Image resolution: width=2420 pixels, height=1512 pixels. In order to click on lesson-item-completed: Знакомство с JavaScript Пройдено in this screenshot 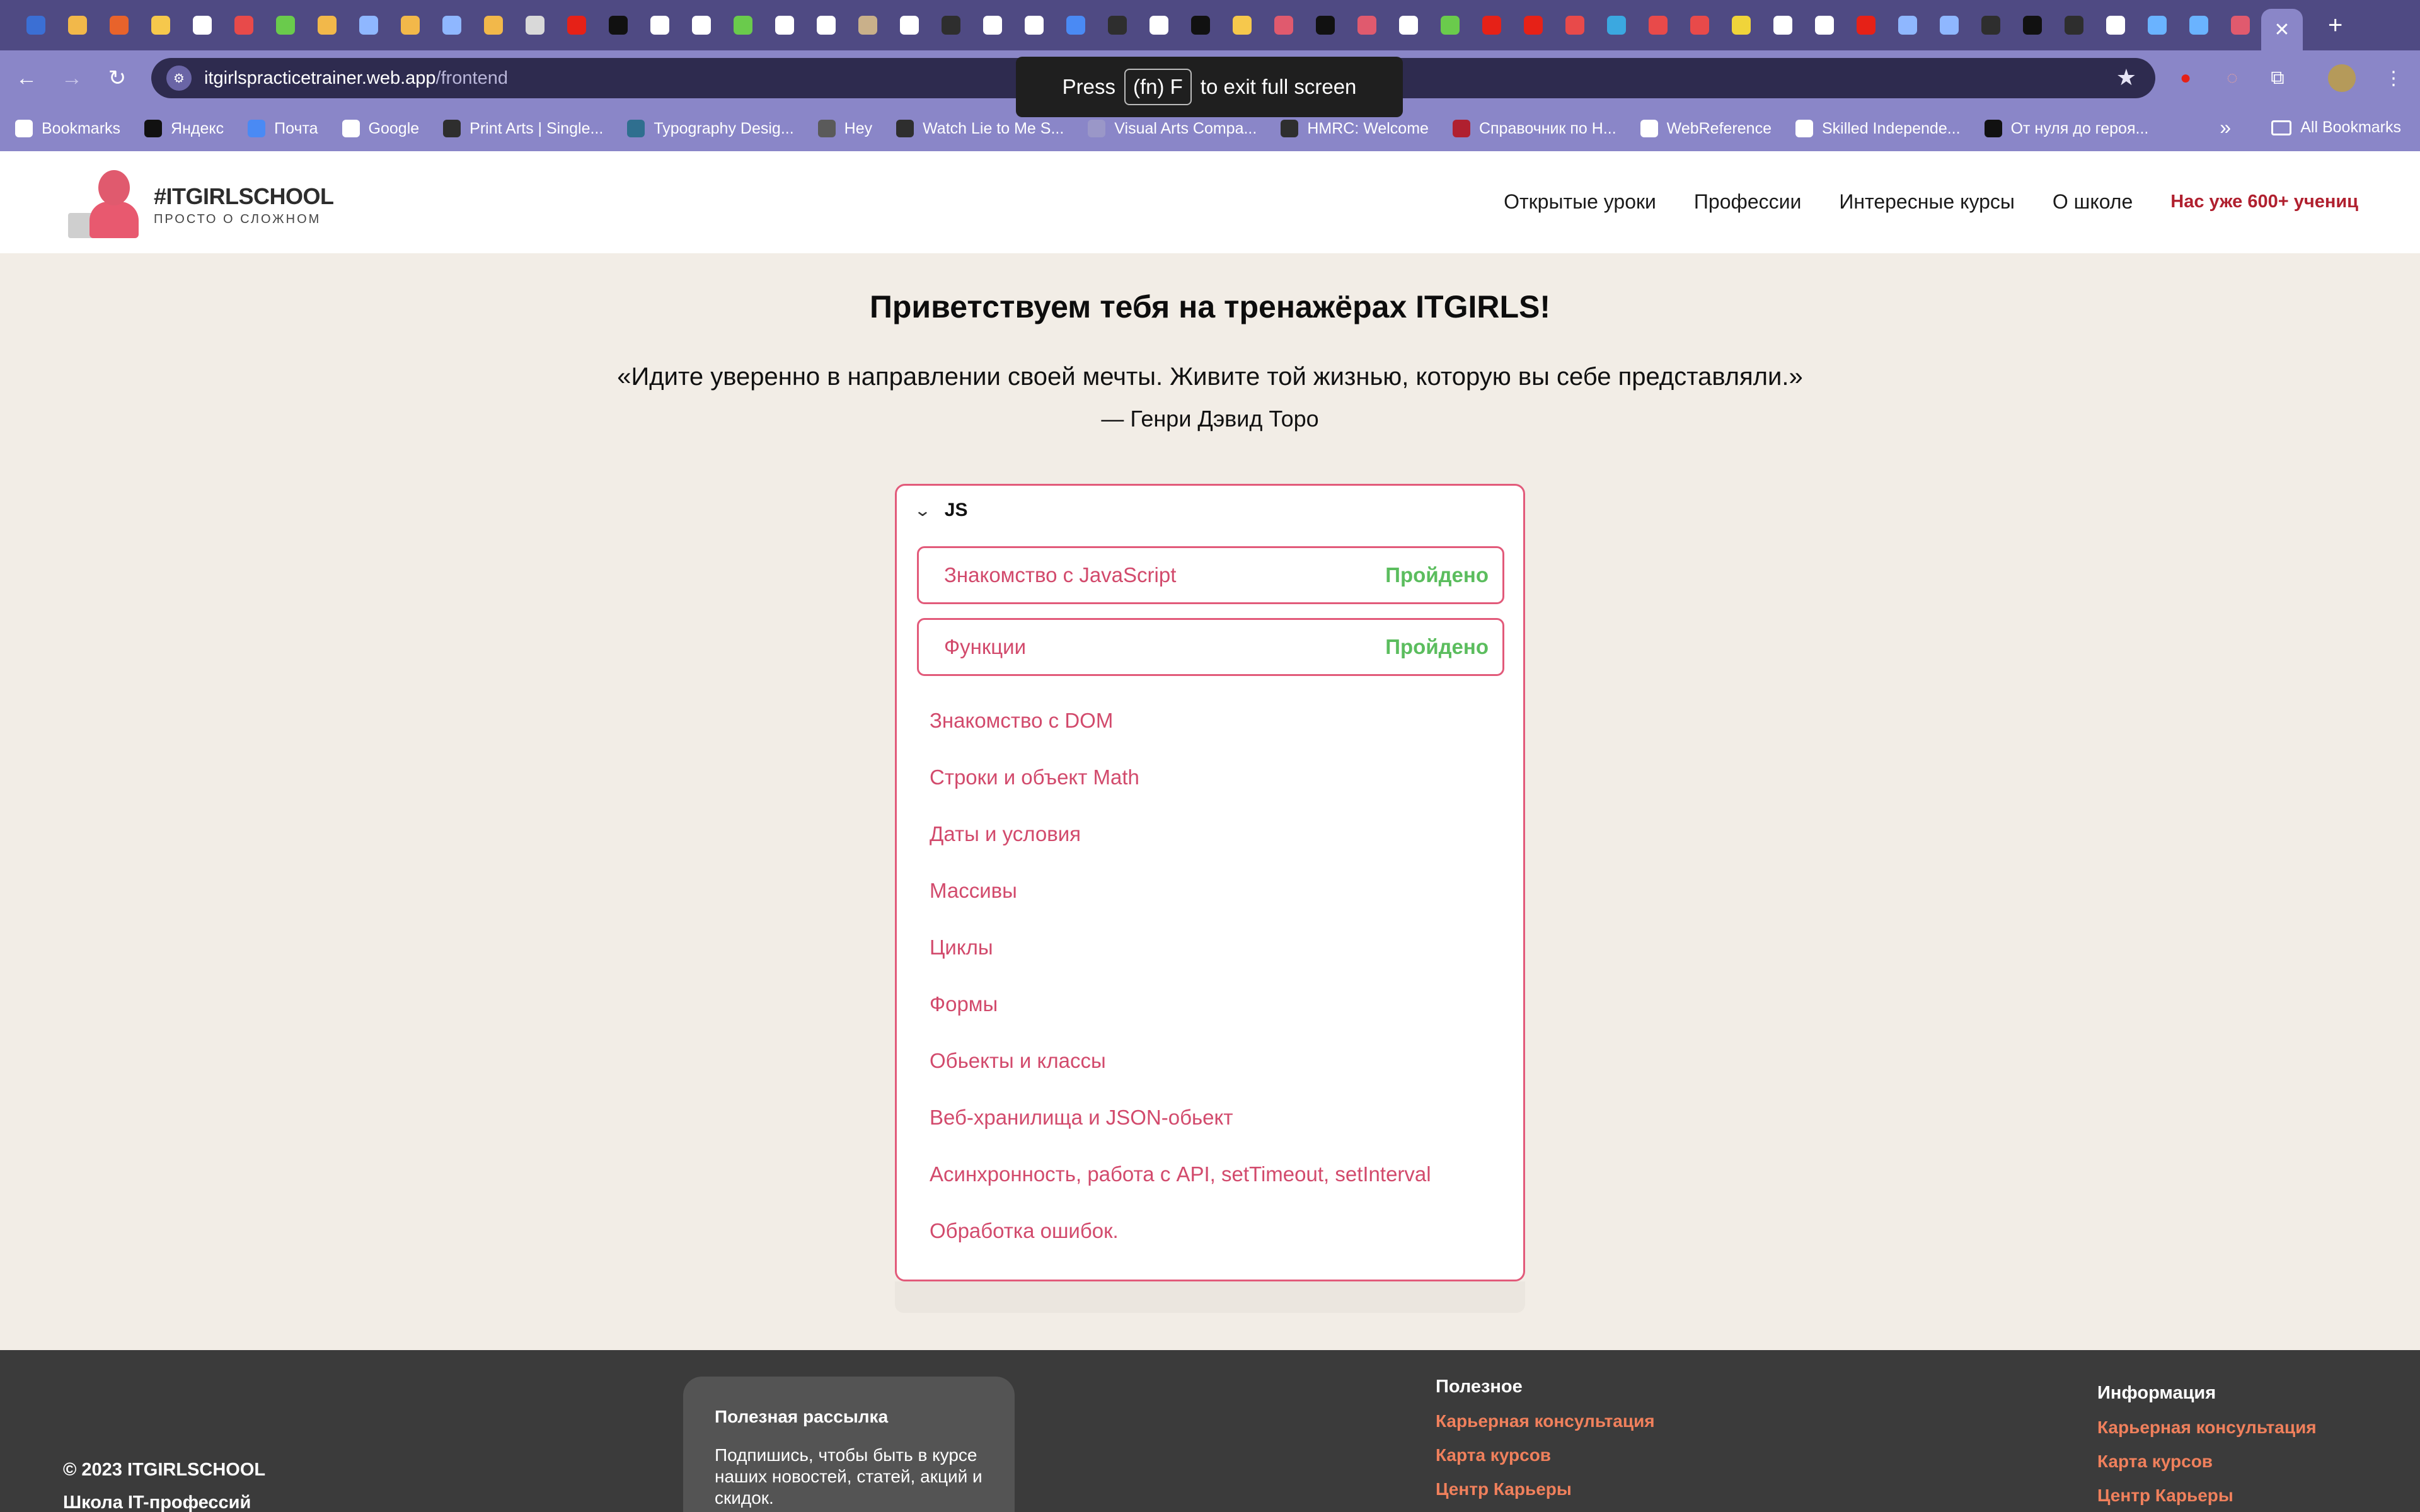, I will do `click(1211, 575)`.